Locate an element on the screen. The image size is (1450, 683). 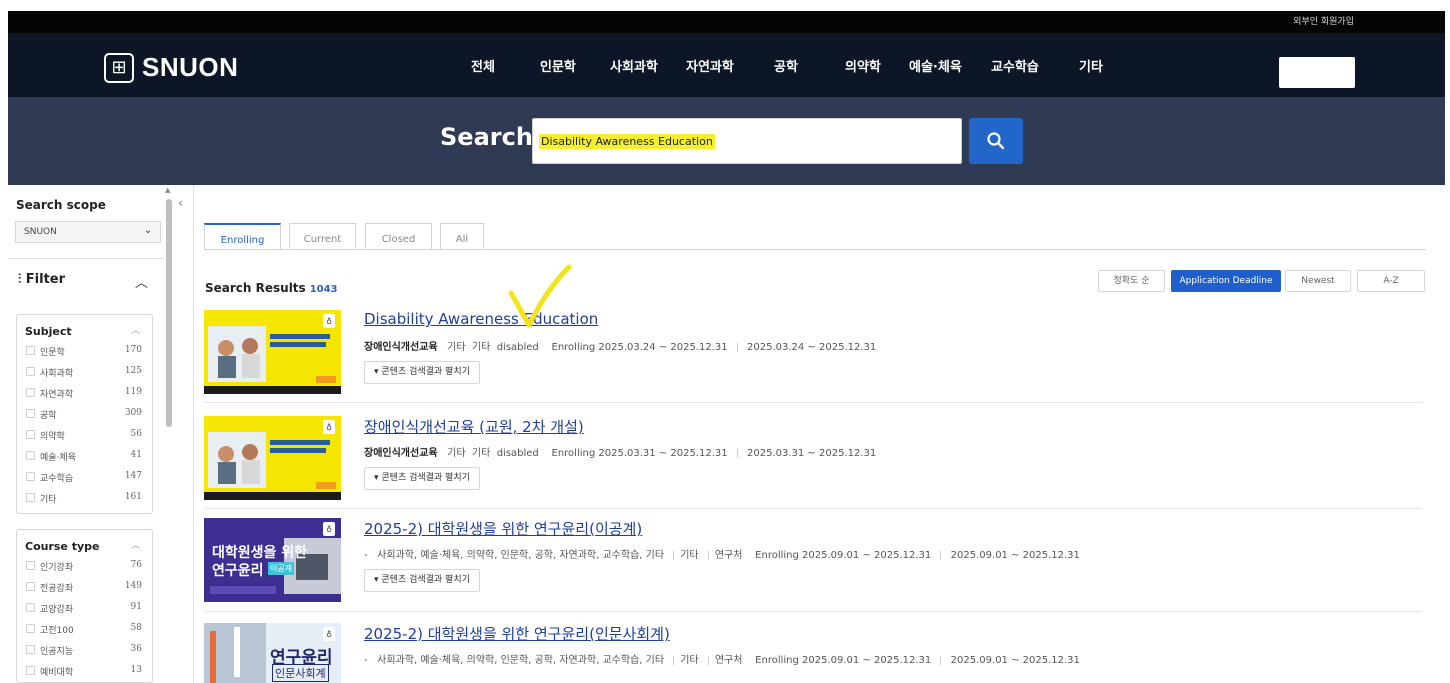
search-input-value: Disability Awareness Education is located at coordinates (627, 141).